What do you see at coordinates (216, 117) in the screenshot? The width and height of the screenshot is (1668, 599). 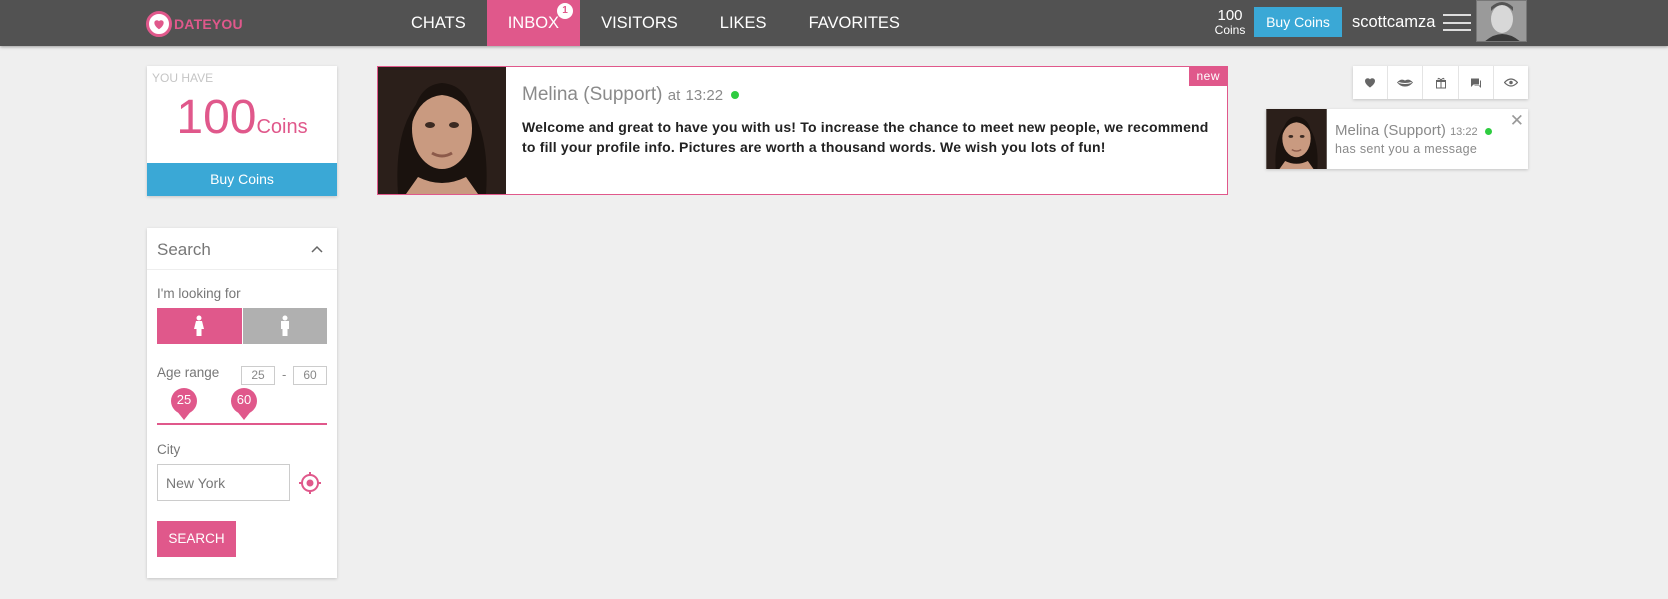 I see `coins-amount-value: 100` at bounding box center [216, 117].